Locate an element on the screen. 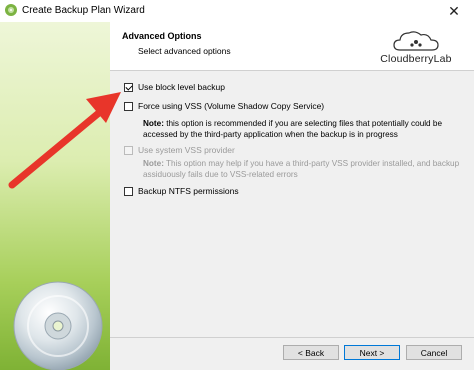  page-title: Advanced Options is located at coordinates (162, 36).